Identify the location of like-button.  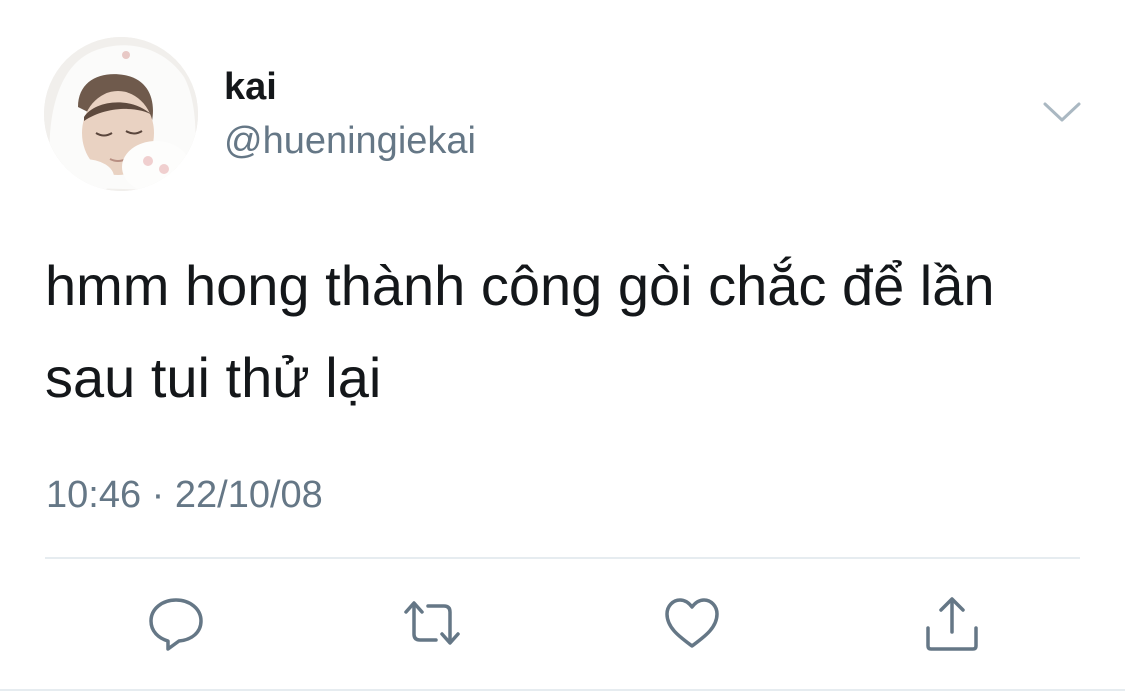
(692, 624).